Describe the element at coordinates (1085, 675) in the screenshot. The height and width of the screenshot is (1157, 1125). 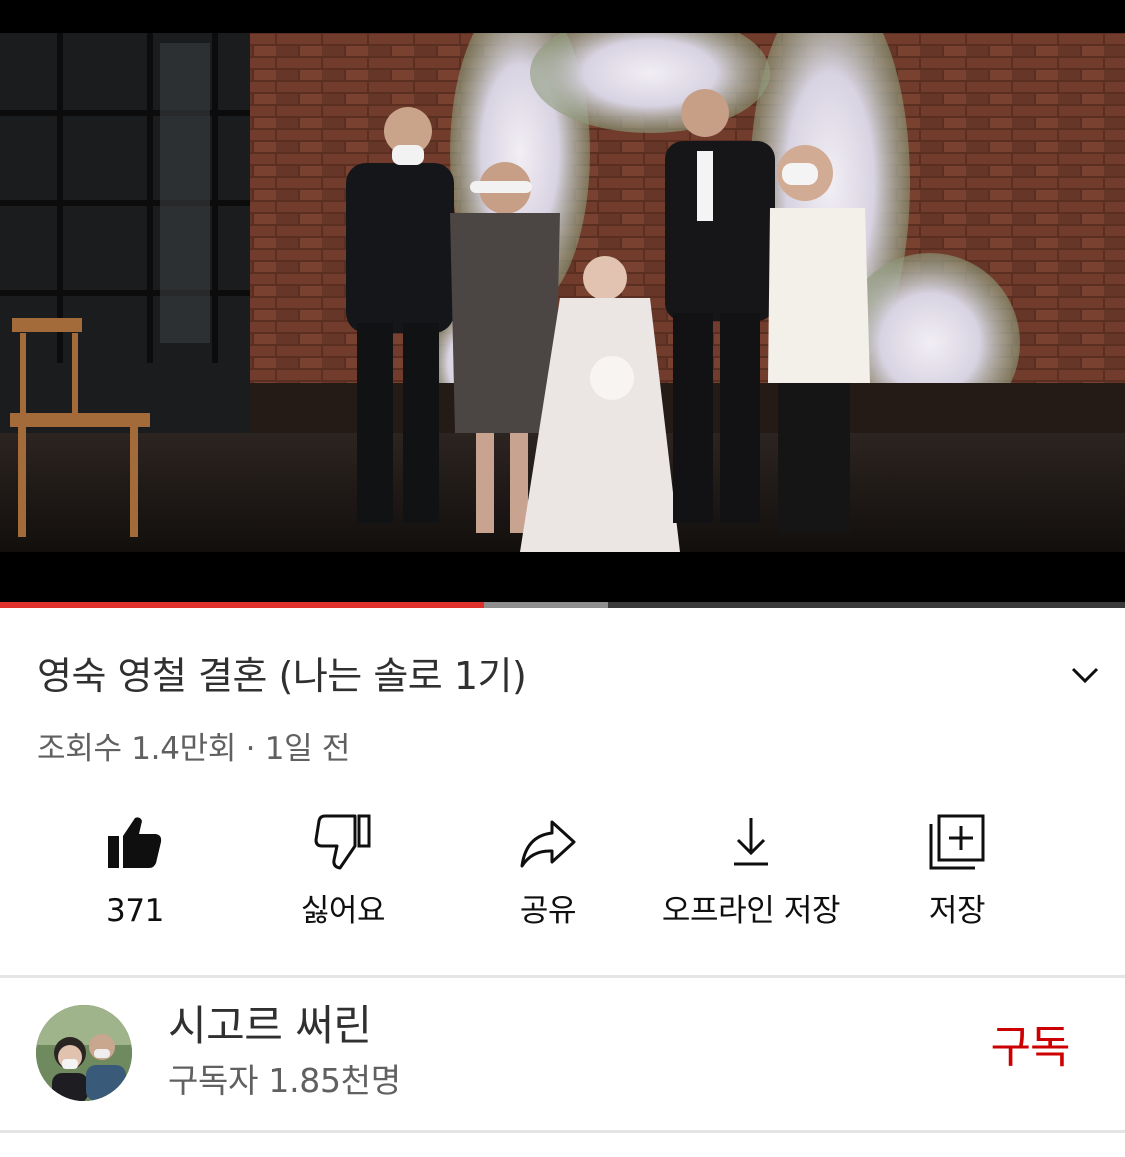
I see `chevron-down-icon` at that location.